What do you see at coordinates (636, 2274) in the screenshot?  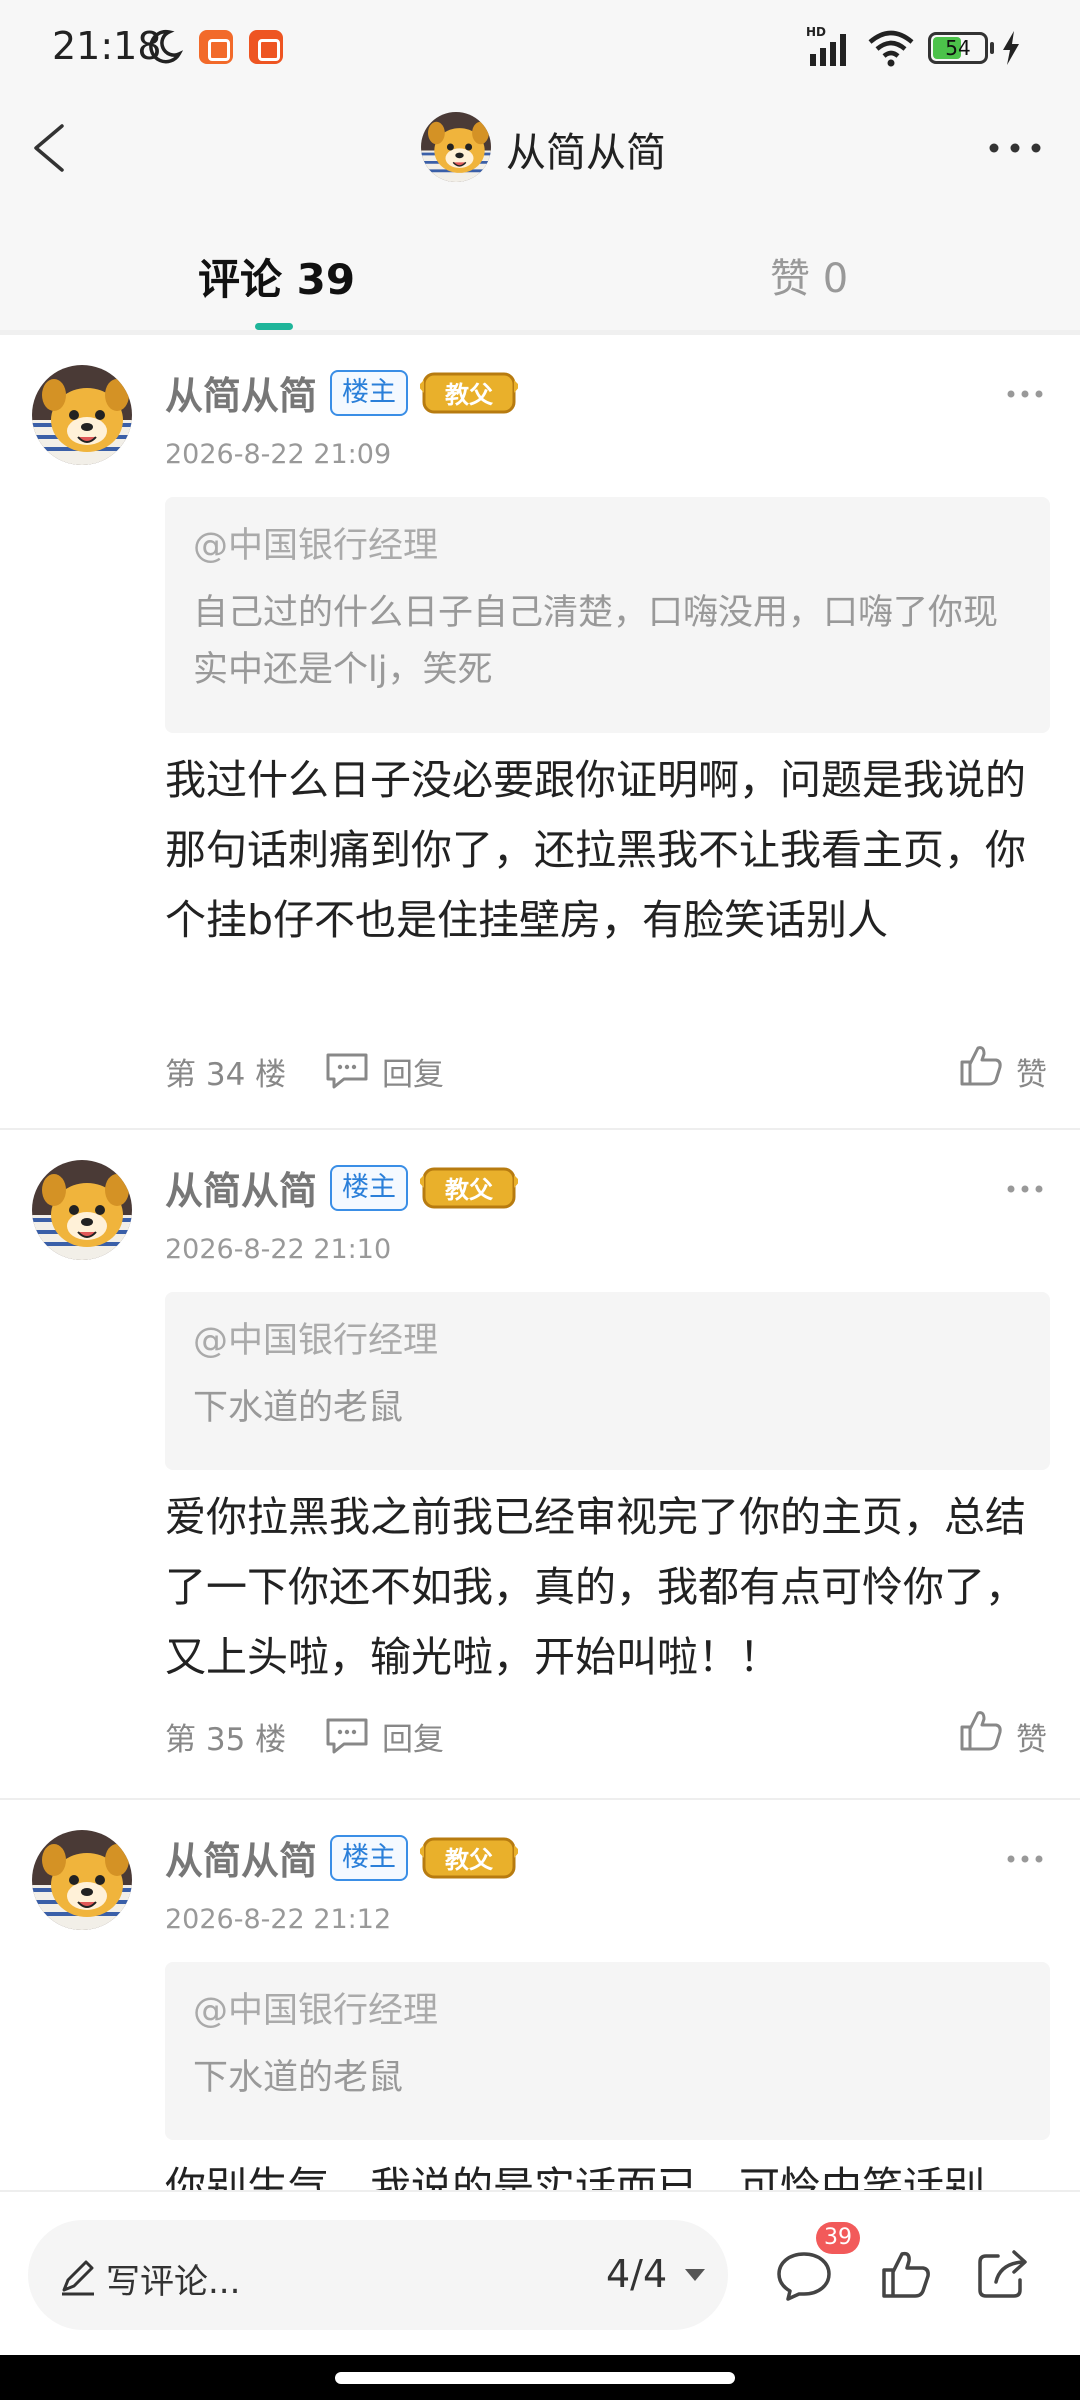 I see `page-indicator: 4/4` at bounding box center [636, 2274].